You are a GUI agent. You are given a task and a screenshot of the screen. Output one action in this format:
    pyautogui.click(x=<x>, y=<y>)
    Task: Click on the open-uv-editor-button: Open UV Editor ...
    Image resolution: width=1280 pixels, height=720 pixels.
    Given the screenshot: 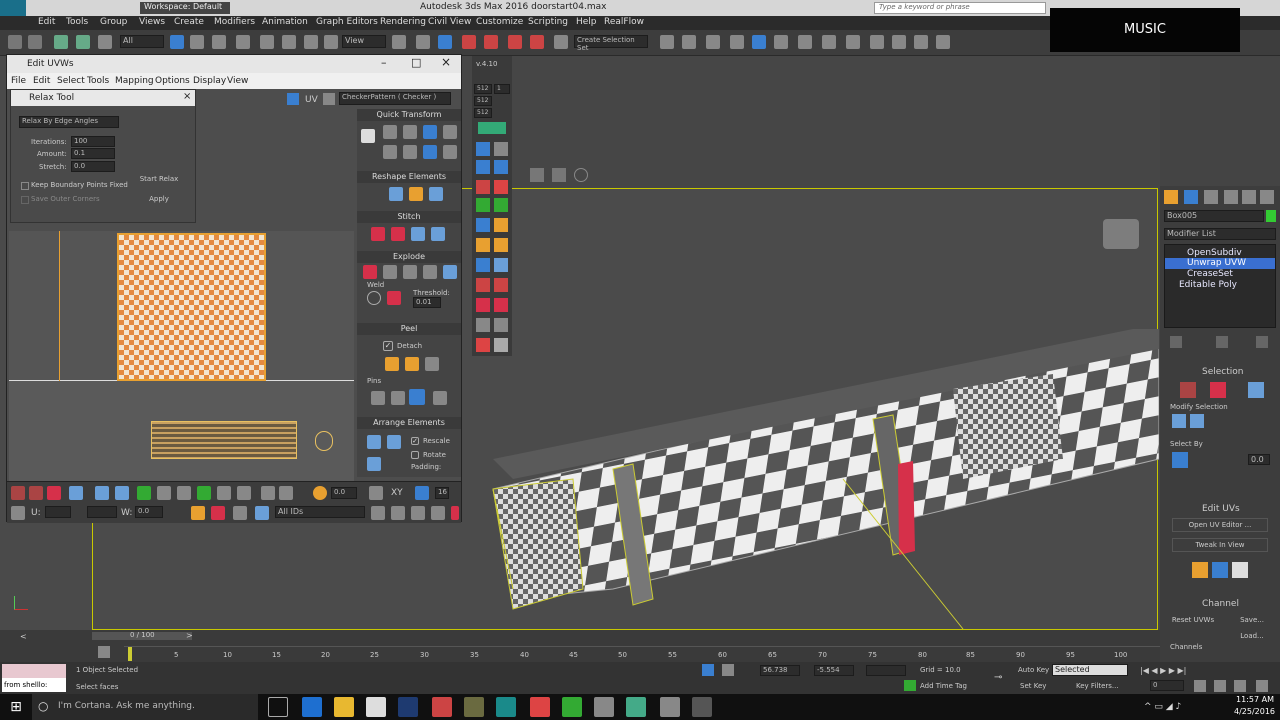 What is the action you would take?
    pyautogui.click(x=1220, y=525)
    